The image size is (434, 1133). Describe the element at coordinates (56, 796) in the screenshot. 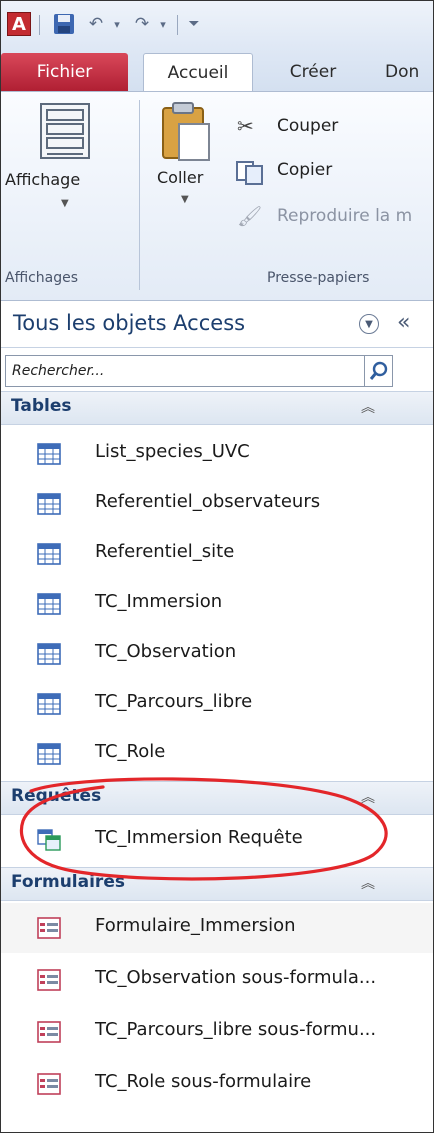

I see `section-title: Requêtes` at that location.